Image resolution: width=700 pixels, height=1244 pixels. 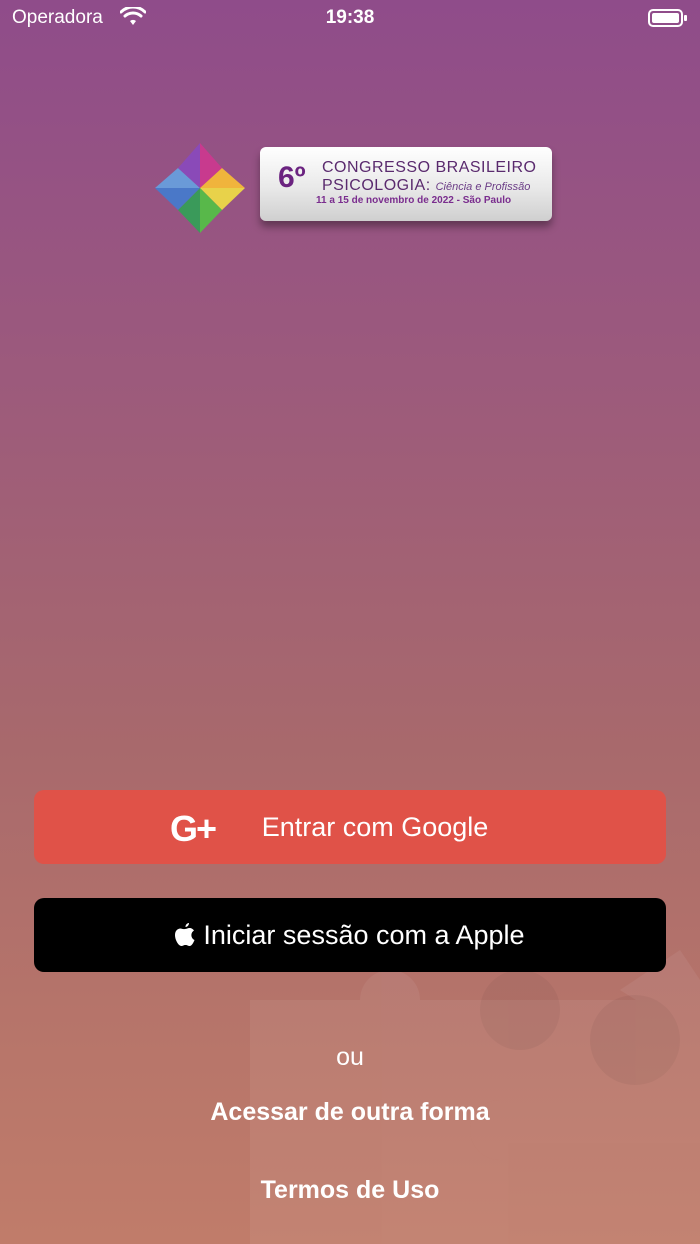 I want to click on apple-icon, so click(x=185, y=934).